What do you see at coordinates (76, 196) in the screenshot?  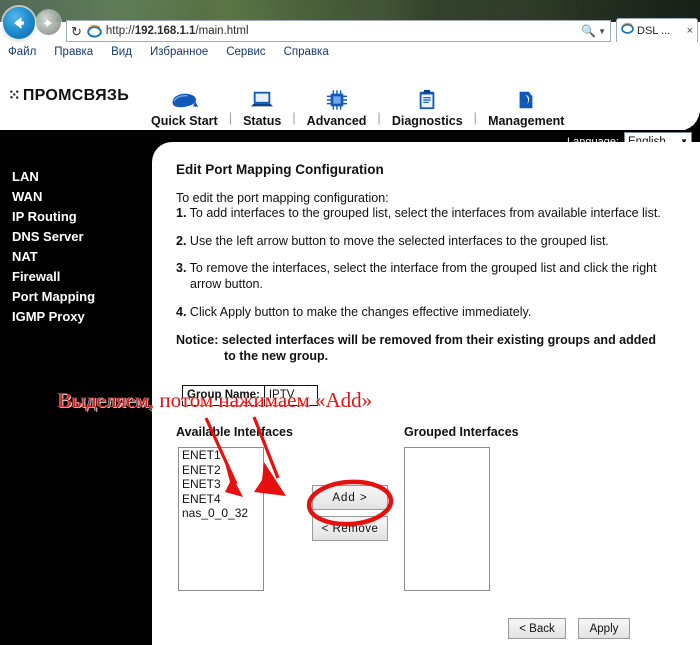 I see `sidebar-item-wan: WAN` at bounding box center [76, 196].